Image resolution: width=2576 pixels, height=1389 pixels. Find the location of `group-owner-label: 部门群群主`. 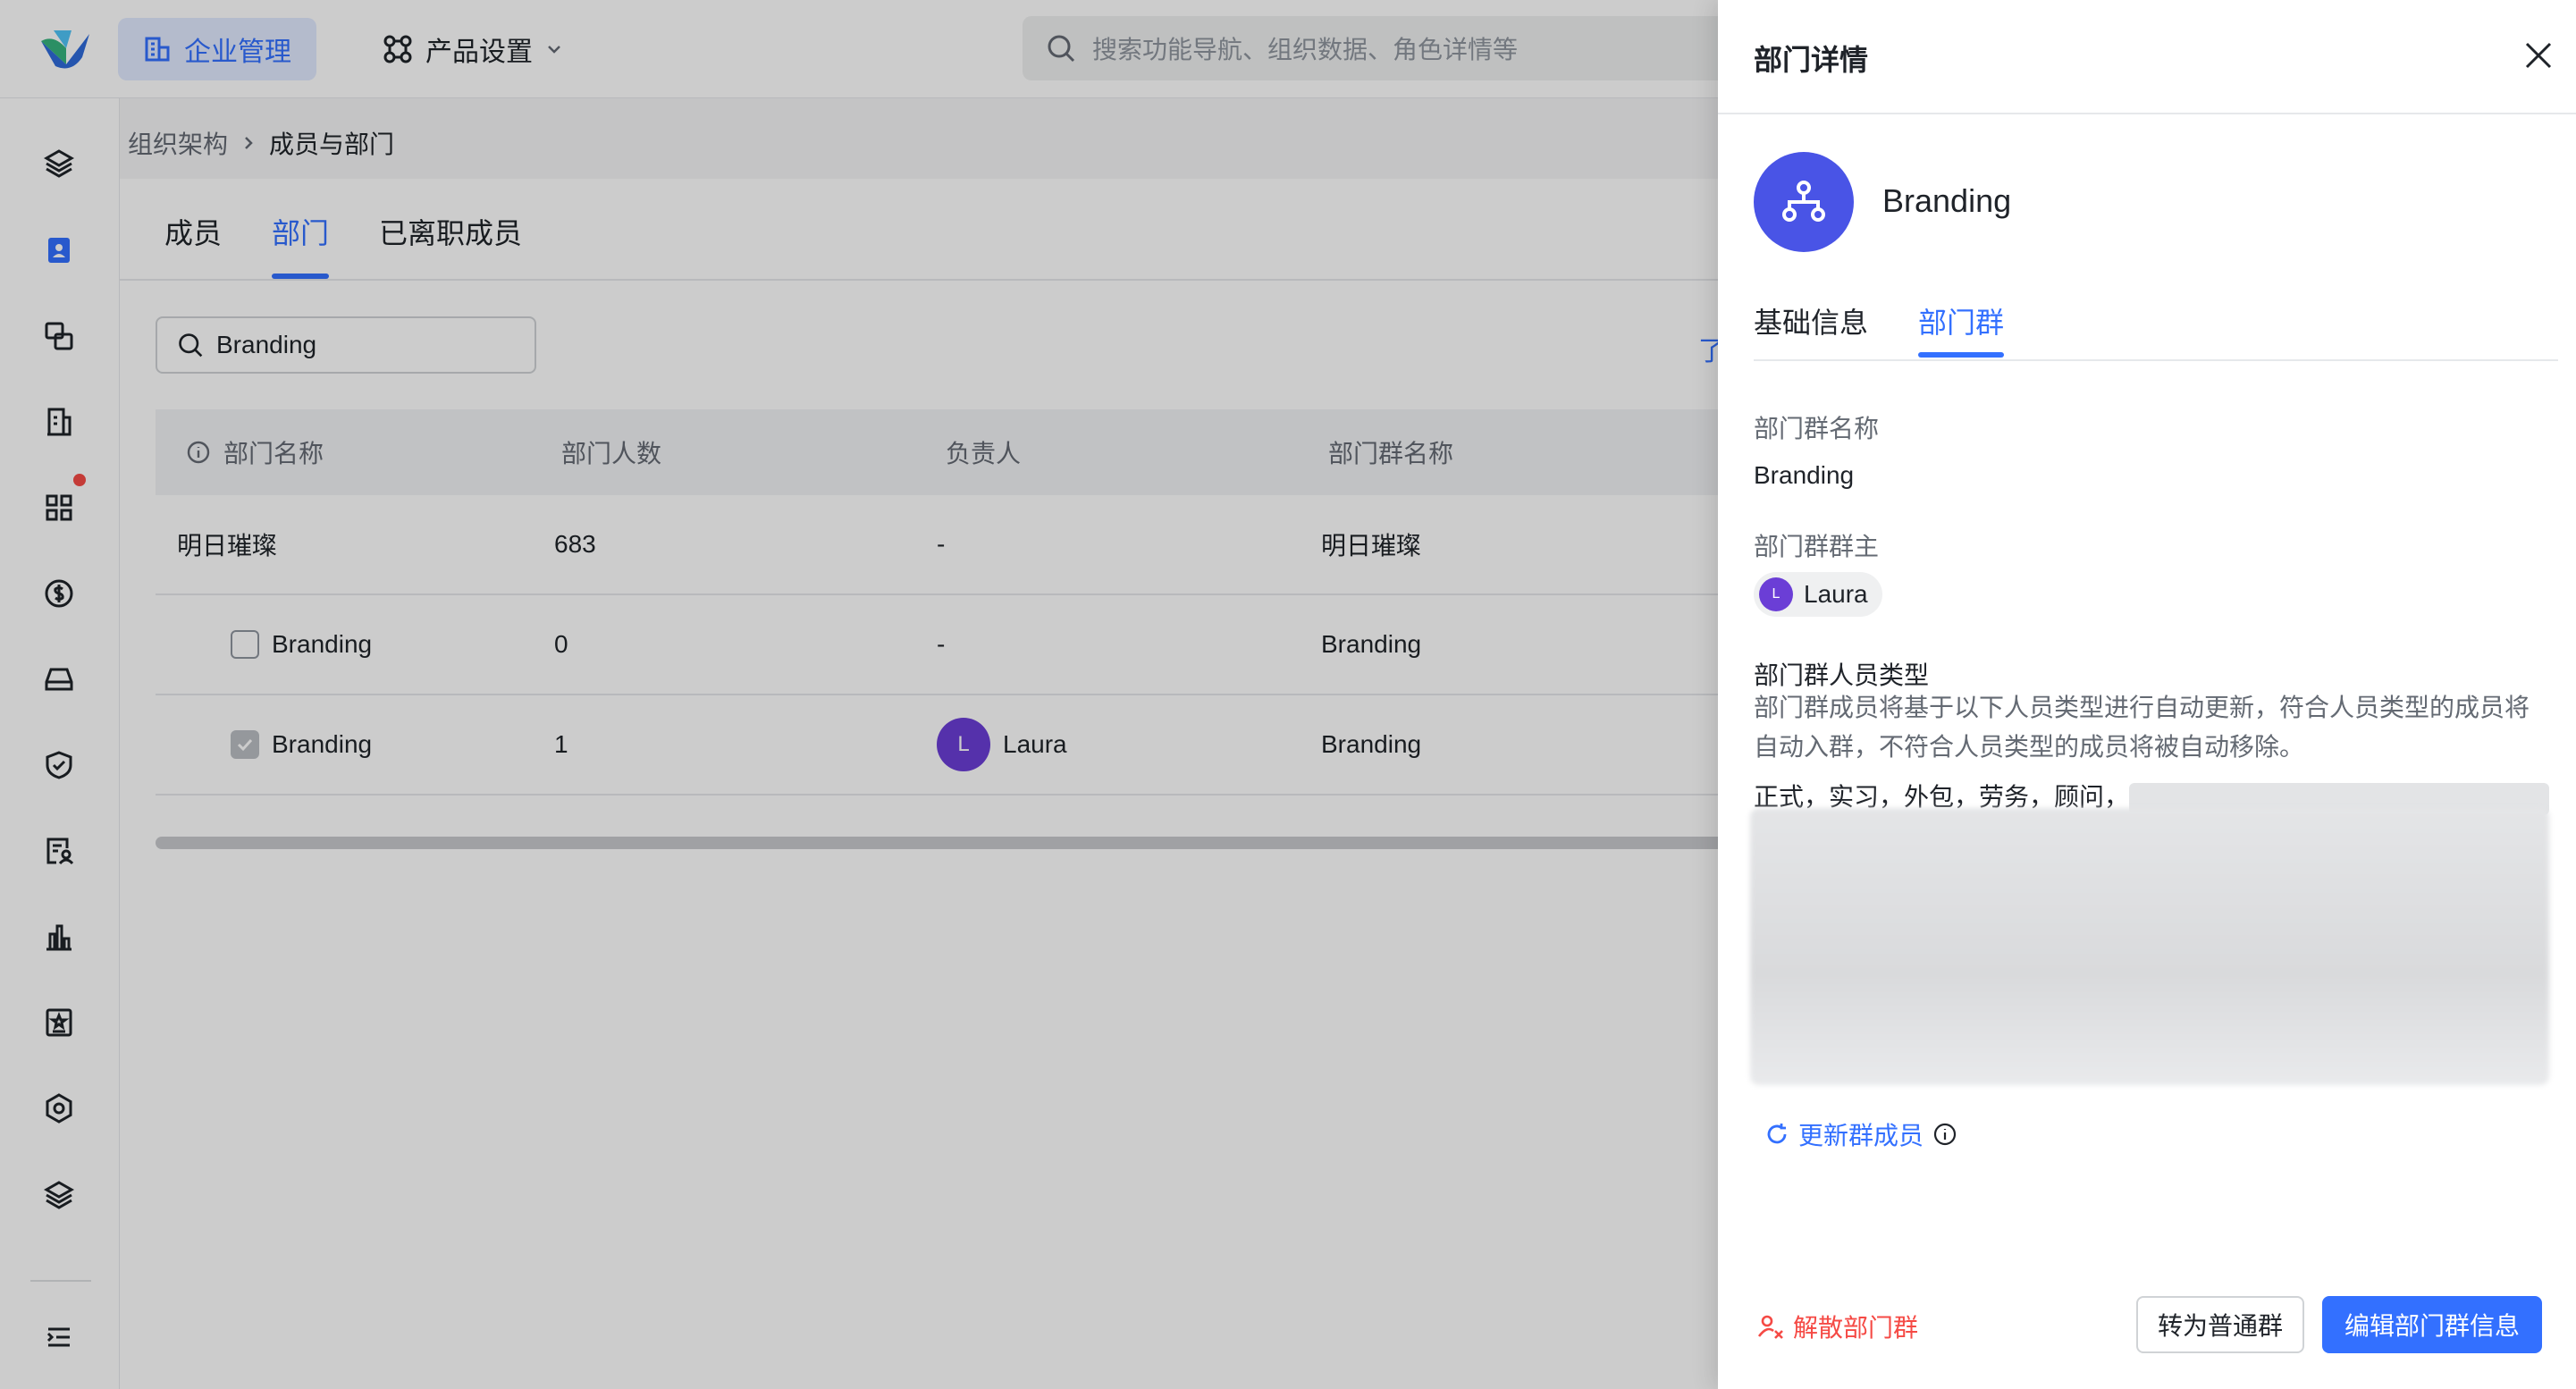

group-owner-label: 部门群群主 is located at coordinates (1817, 546).